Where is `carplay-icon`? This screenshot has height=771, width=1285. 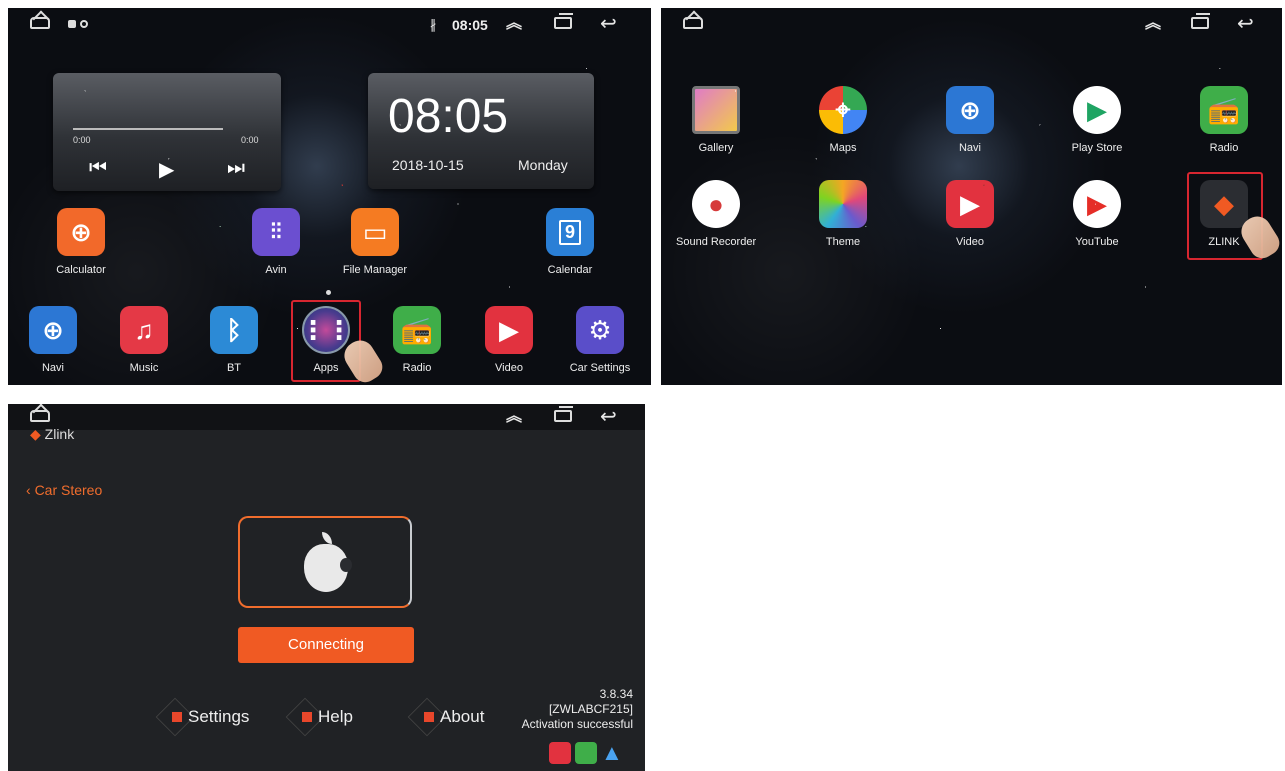 carplay-icon is located at coordinates (560, 753).